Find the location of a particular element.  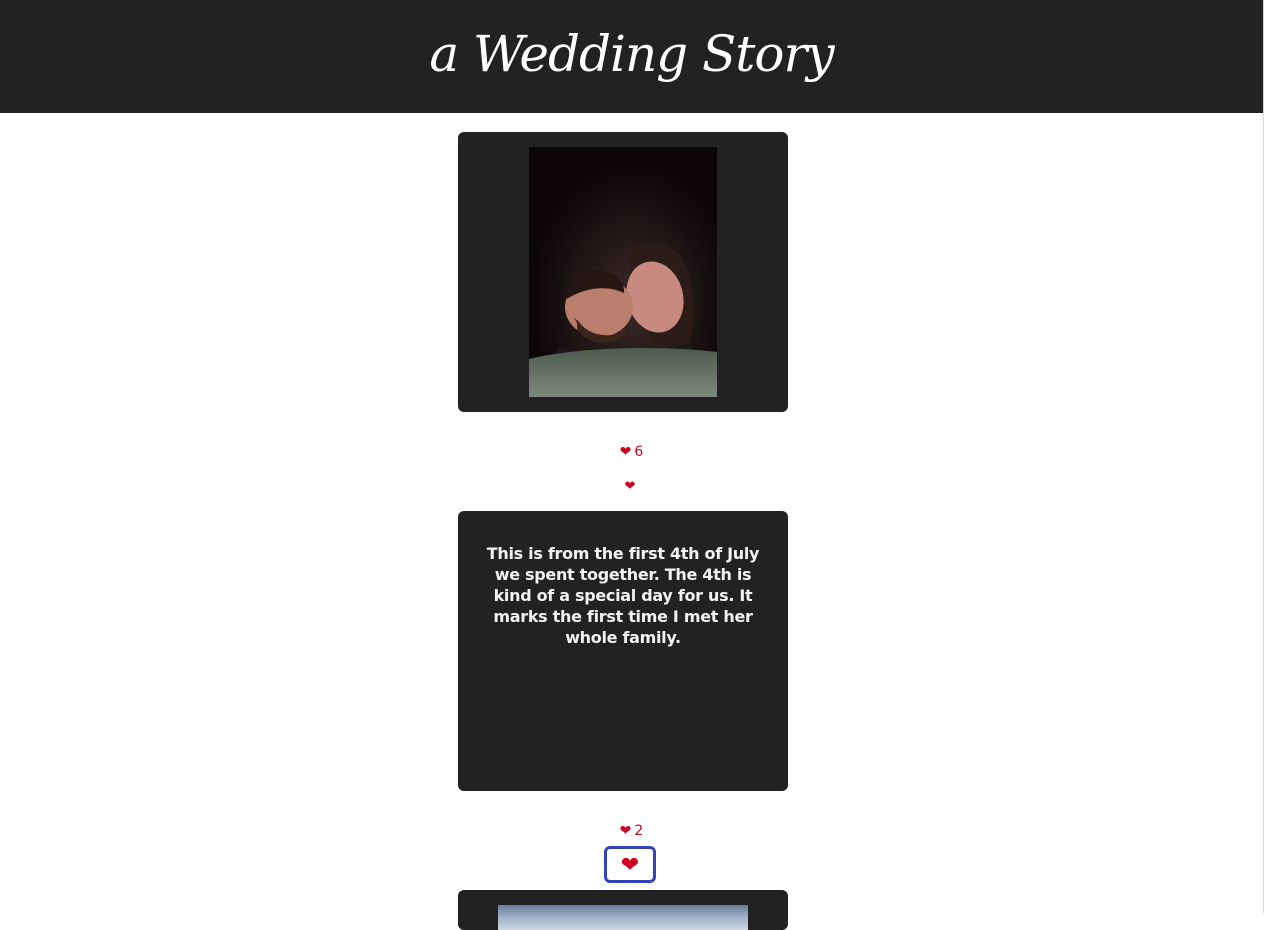

likes-count: ❤ 6 is located at coordinates (631, 452).